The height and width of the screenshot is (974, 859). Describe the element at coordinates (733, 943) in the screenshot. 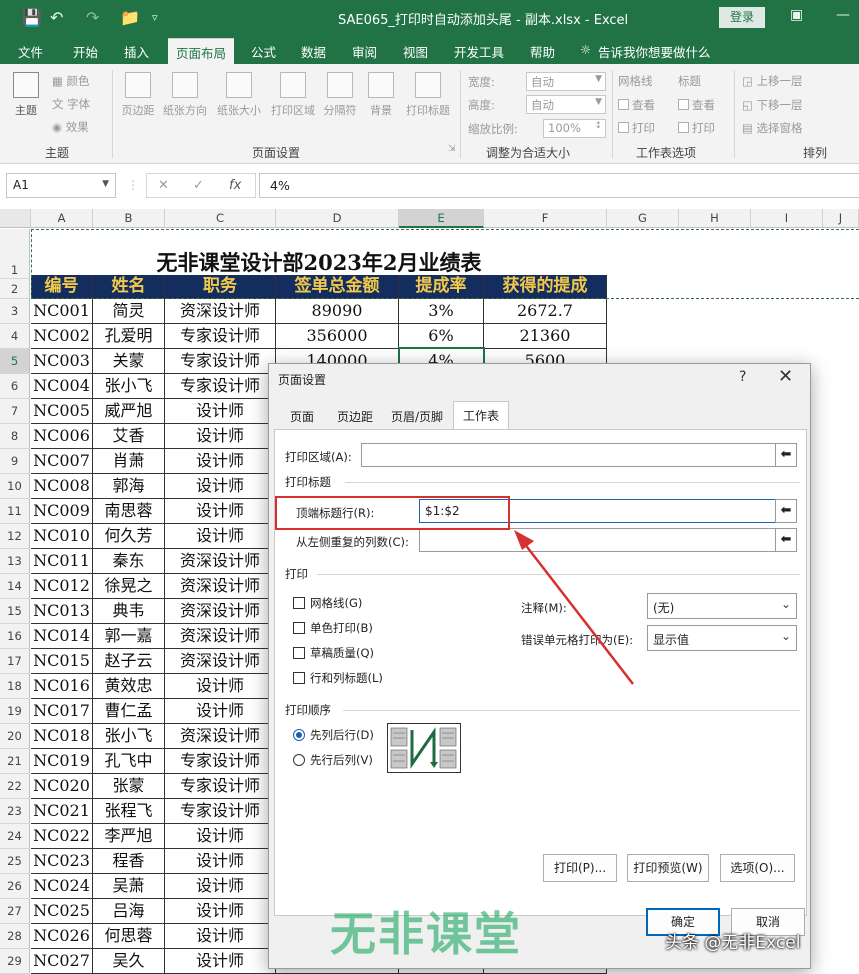

I see `author-credit: 头条 @无非Excel` at that location.